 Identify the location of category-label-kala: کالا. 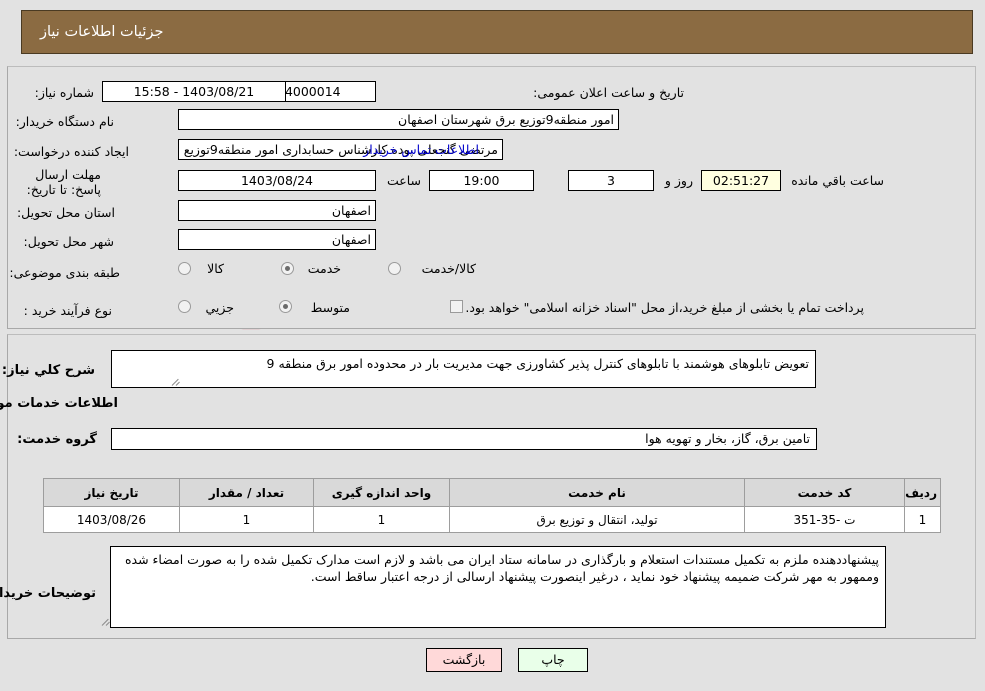
(216, 268).